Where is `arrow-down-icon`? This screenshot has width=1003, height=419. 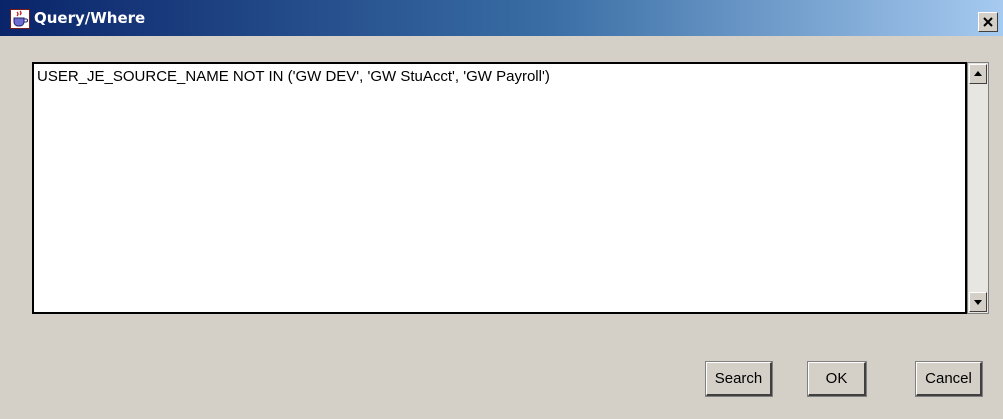
arrow-down-icon is located at coordinates (978, 302).